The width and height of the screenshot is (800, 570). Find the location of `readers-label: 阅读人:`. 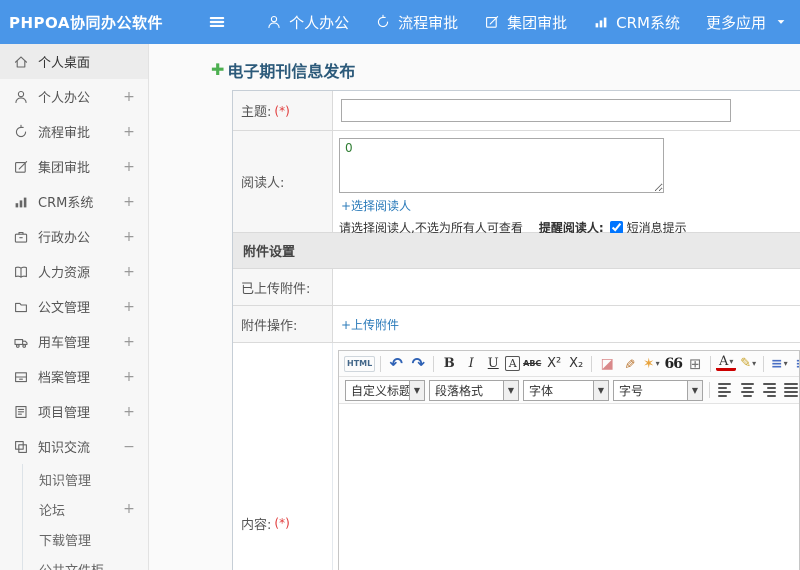

readers-label: 阅读人: is located at coordinates (263, 183).